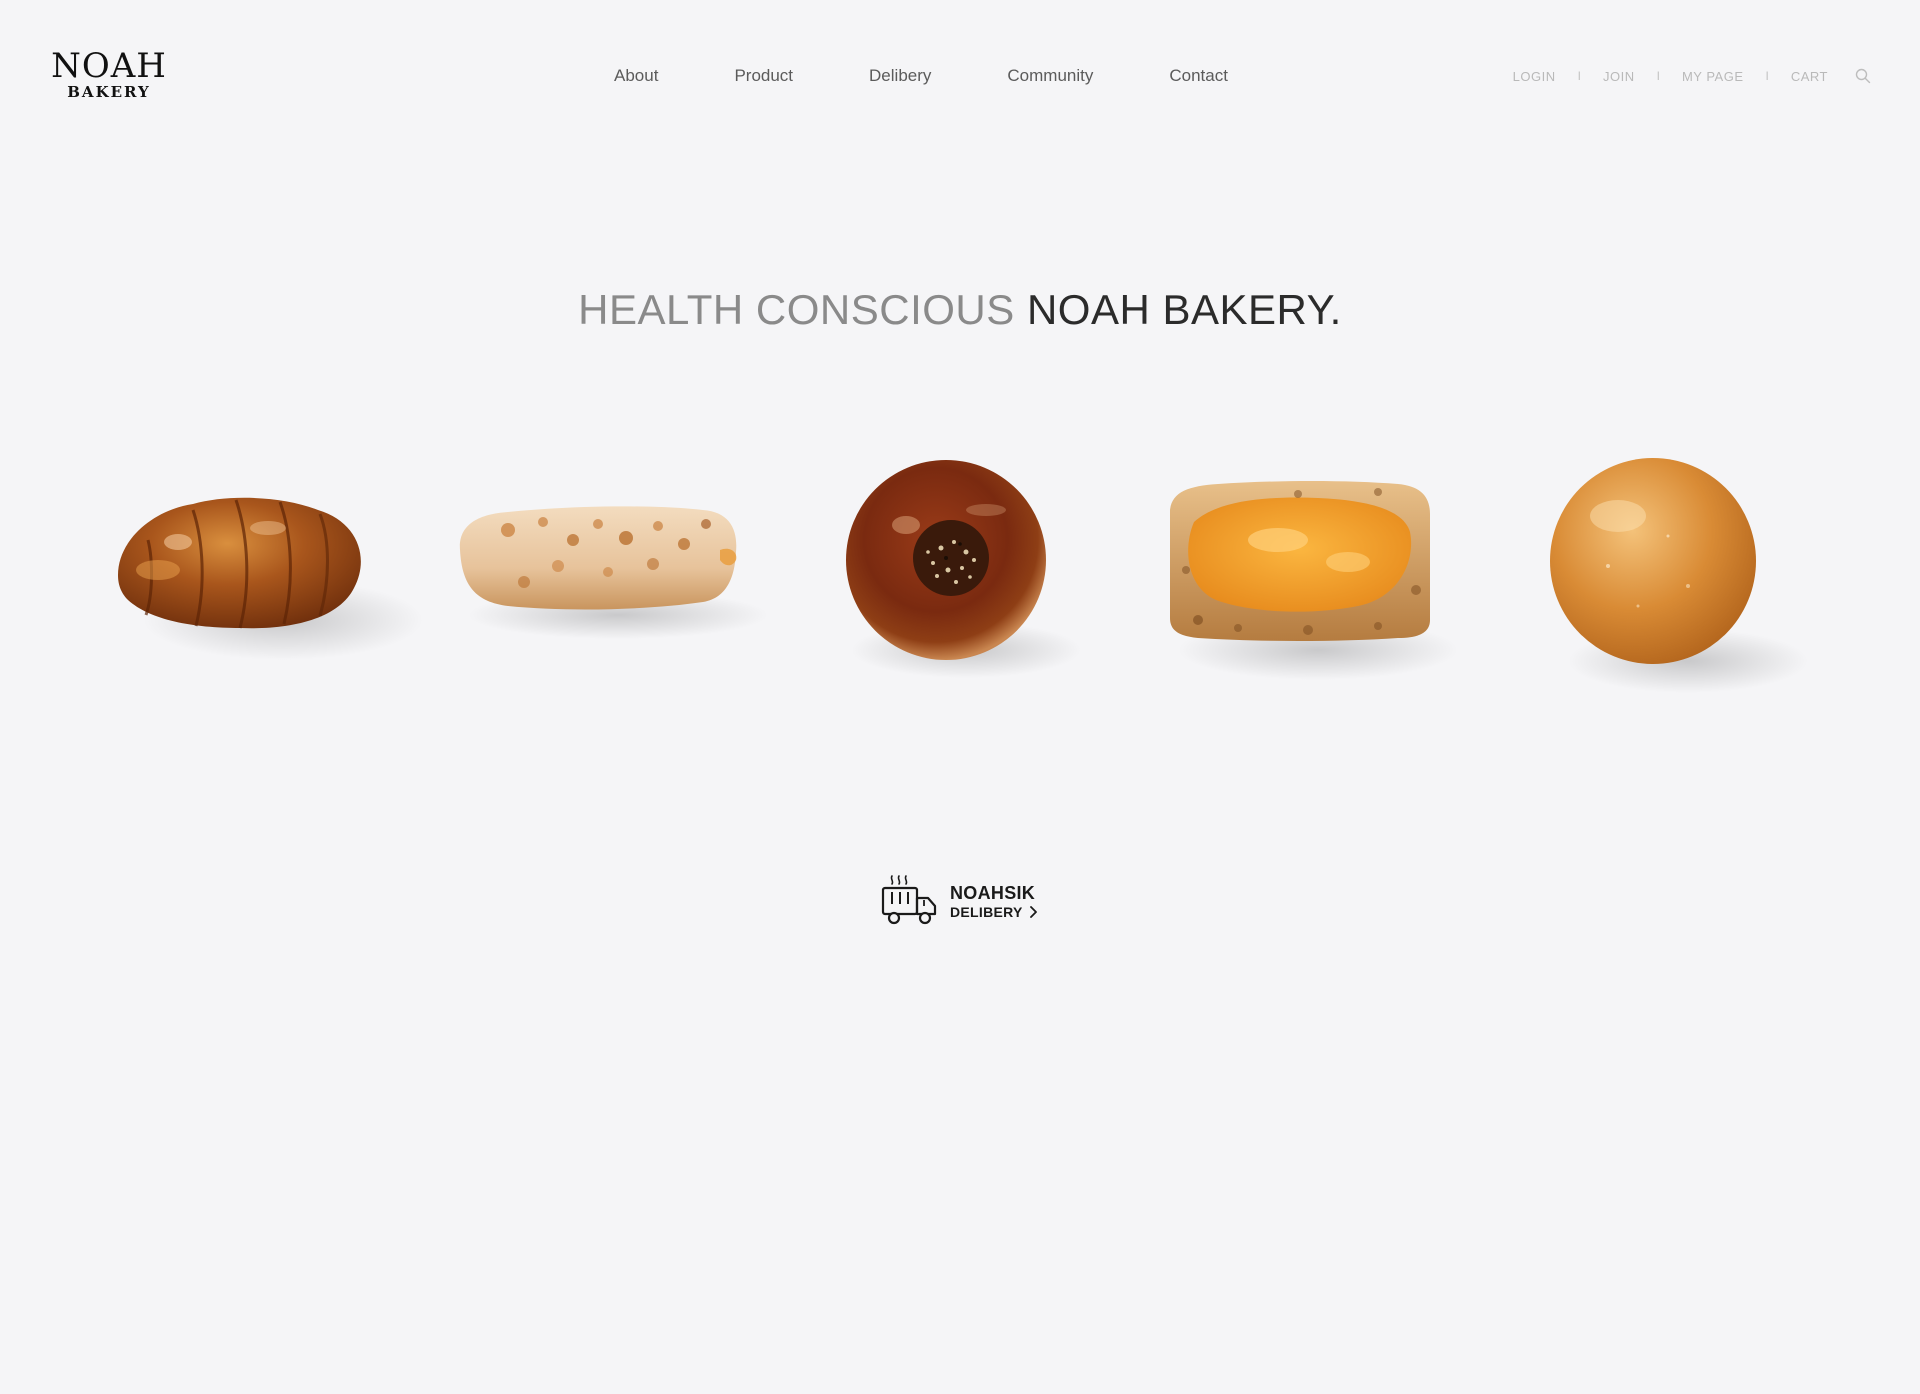 This screenshot has width=1920, height=1394. What do you see at coordinates (993, 893) in the screenshot?
I see `delivery-brand: NOAHSIK` at bounding box center [993, 893].